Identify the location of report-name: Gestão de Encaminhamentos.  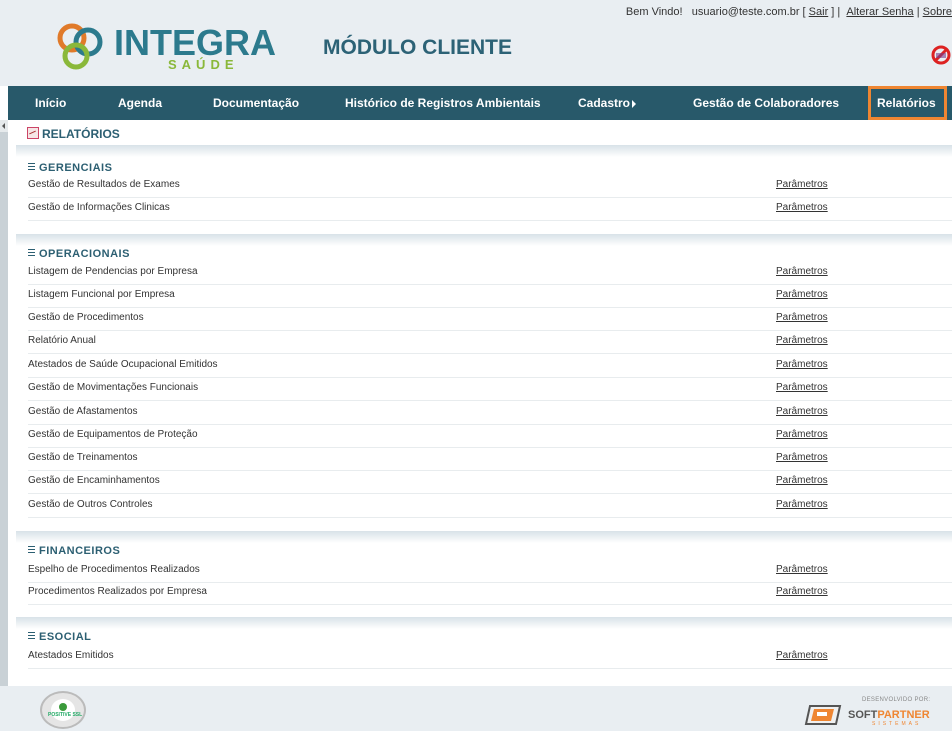
(94, 480).